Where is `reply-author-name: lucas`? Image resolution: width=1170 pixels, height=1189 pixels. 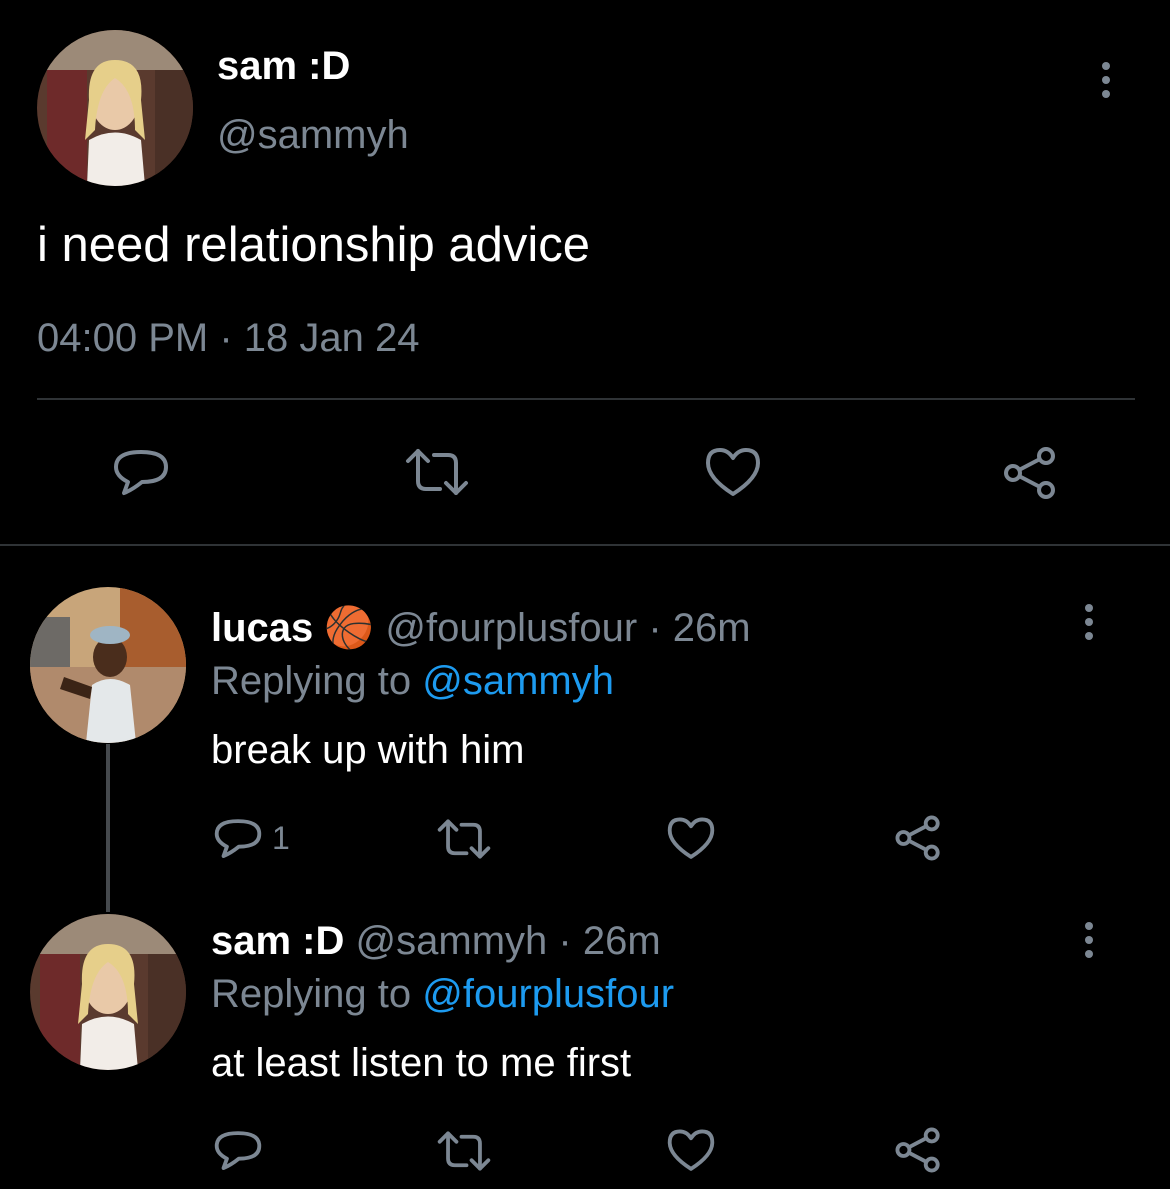 reply-author-name: lucas is located at coordinates (262, 628).